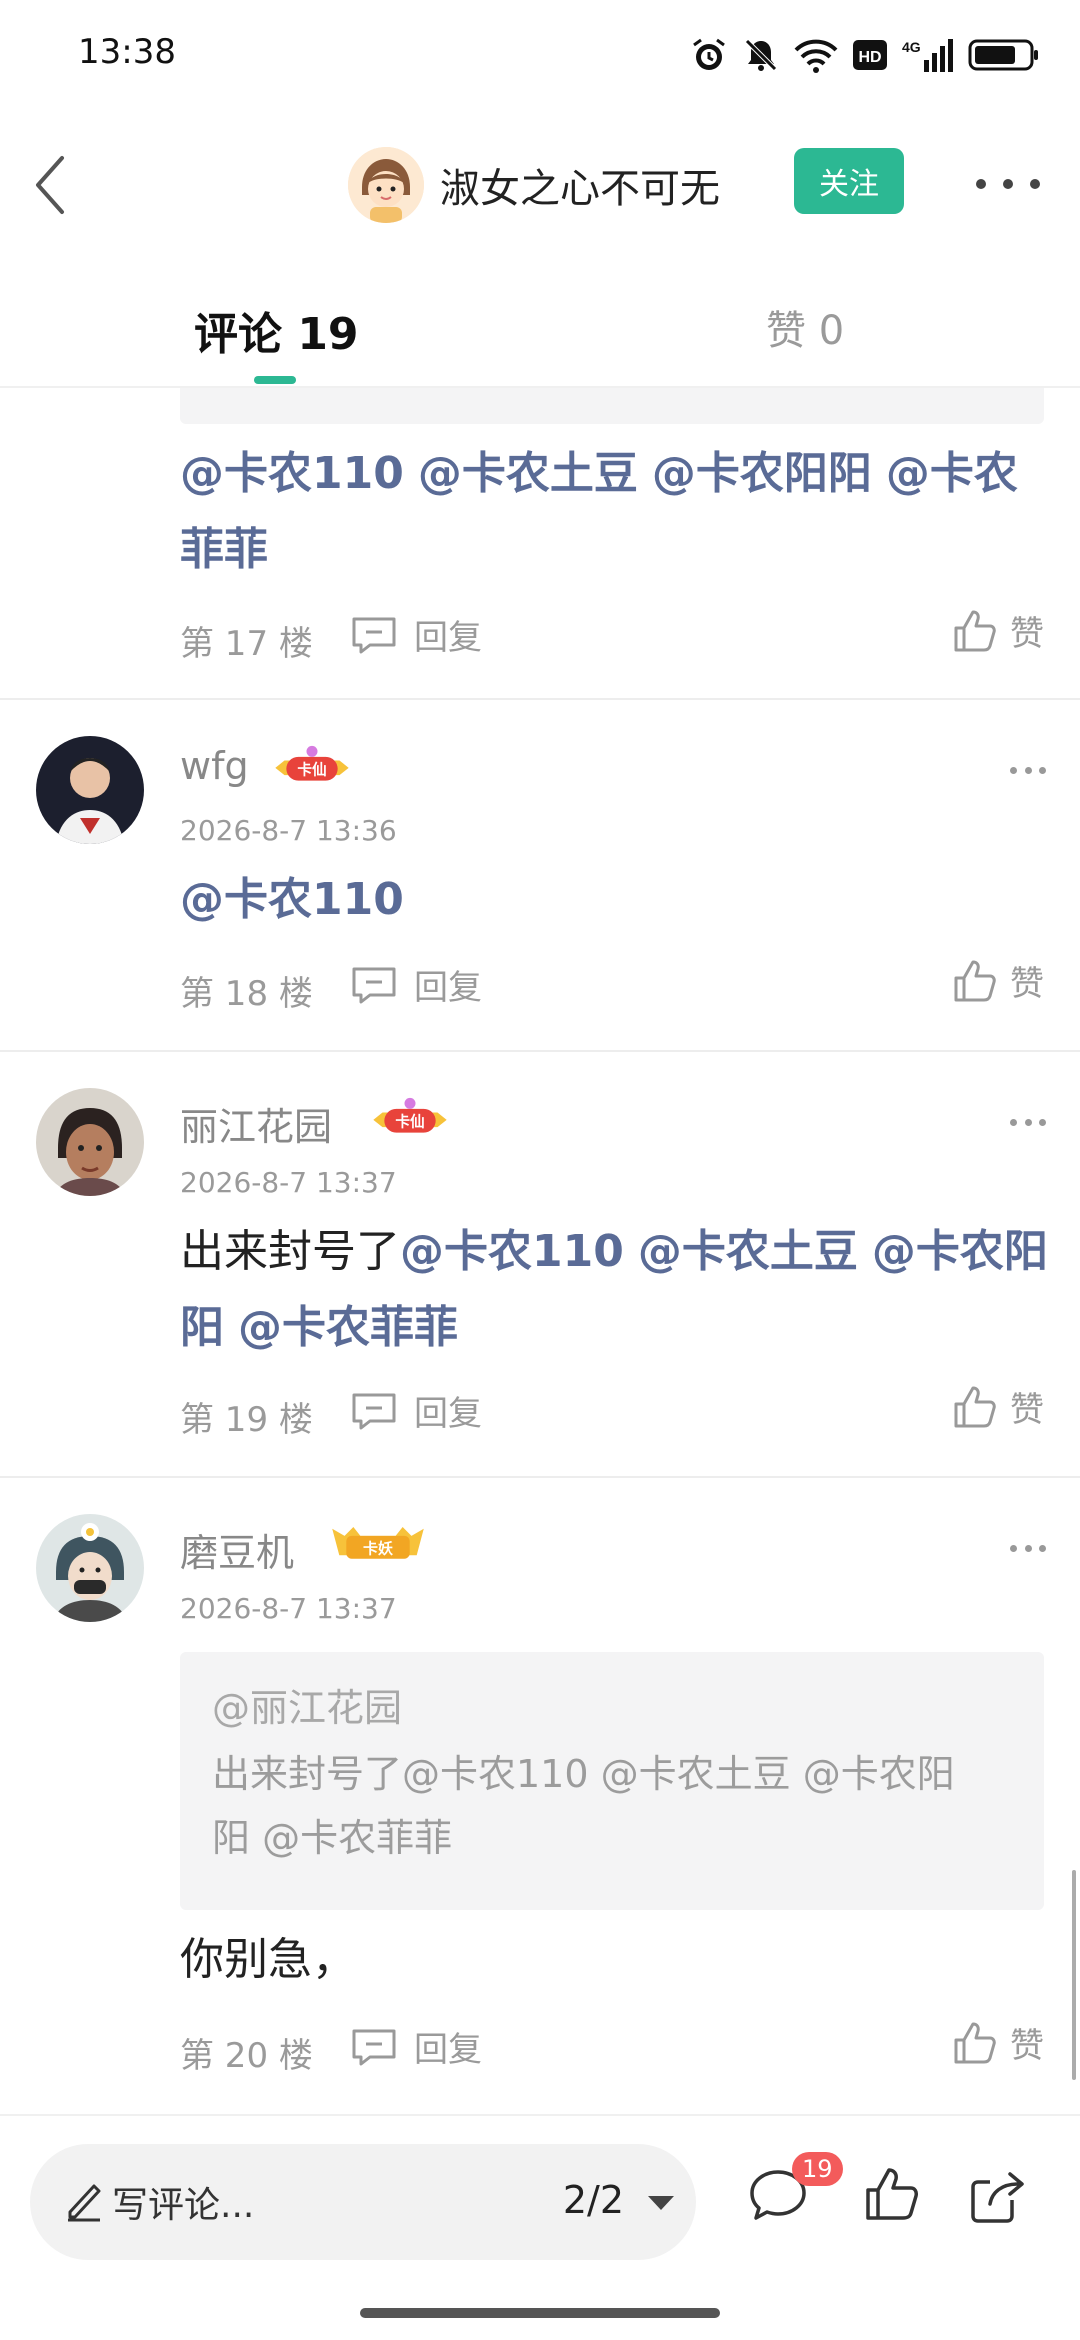 This screenshot has width=1080, height=2340. I want to click on level-badge-kaxian: 卡仙, so click(410, 1115).